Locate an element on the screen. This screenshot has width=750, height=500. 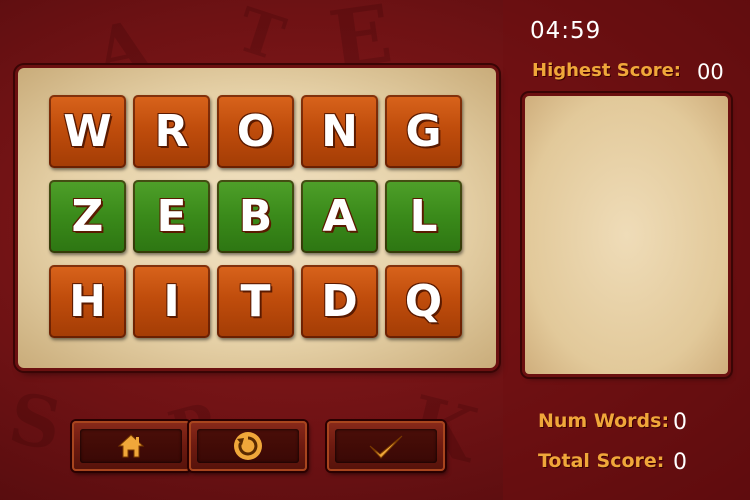
tile-letter: R is located at coordinates (171, 131).